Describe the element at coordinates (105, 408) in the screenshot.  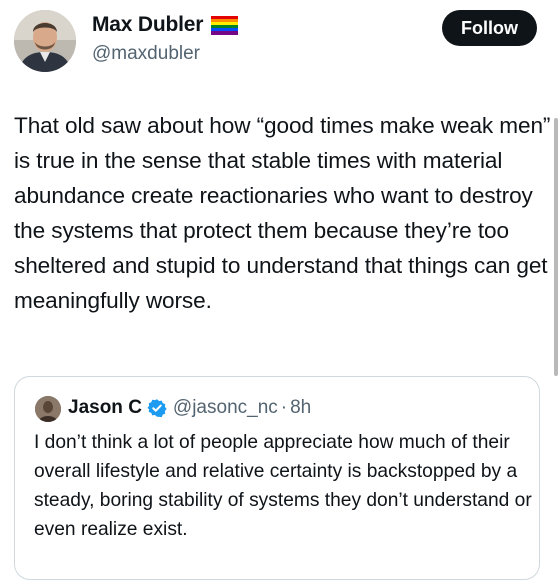
I see `quote-author-name: Jason C` at that location.